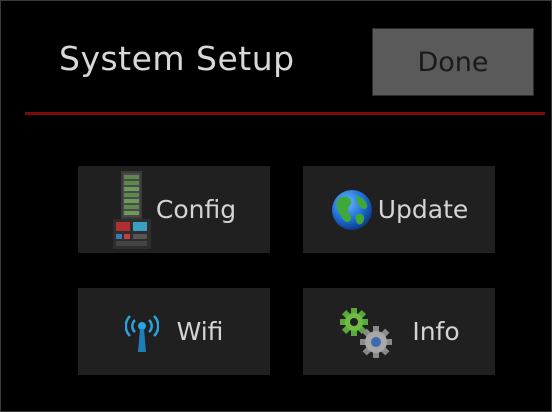  Describe the element at coordinates (368, 332) in the screenshot. I see `gears-icon` at that location.